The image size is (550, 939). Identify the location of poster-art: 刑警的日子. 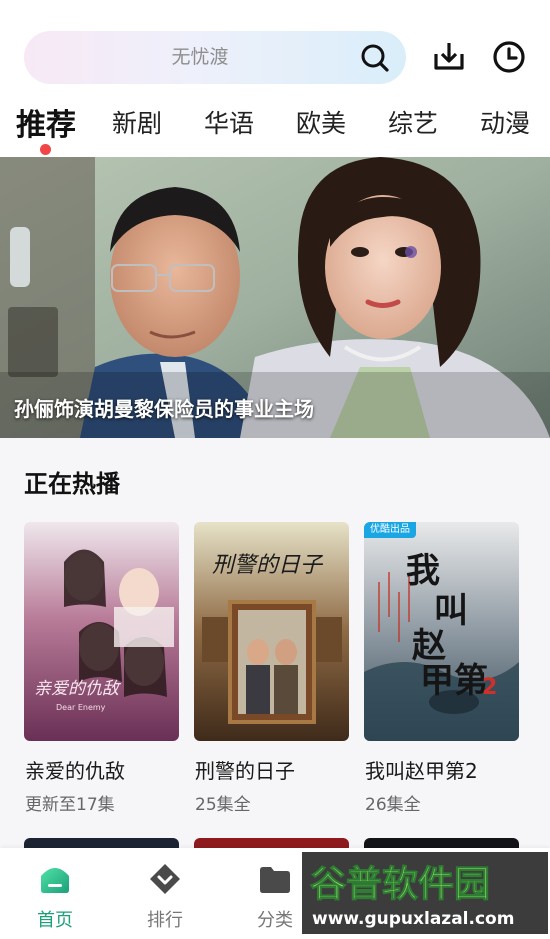
(271, 631).